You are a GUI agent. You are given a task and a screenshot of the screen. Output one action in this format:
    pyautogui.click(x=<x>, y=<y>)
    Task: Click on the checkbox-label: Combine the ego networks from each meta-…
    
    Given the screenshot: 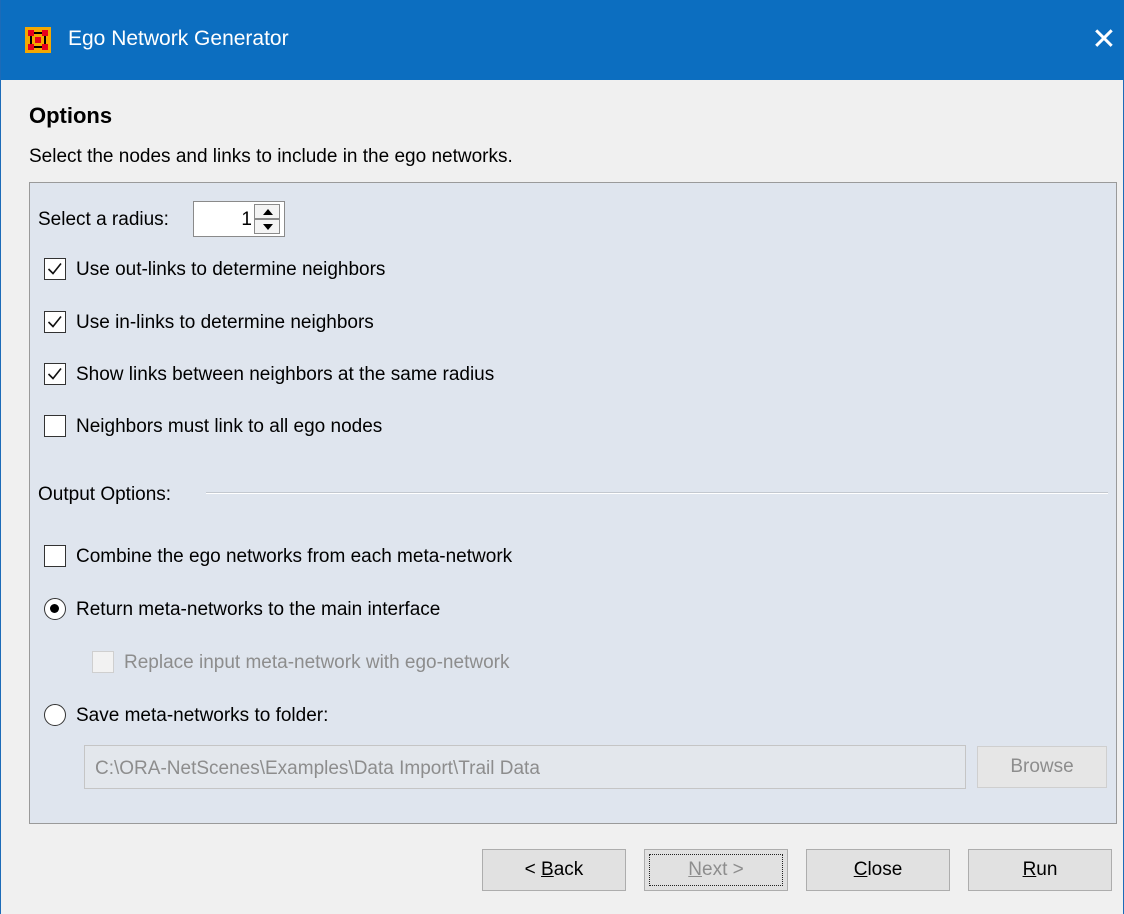 What is the action you would take?
    pyautogui.click(x=294, y=556)
    